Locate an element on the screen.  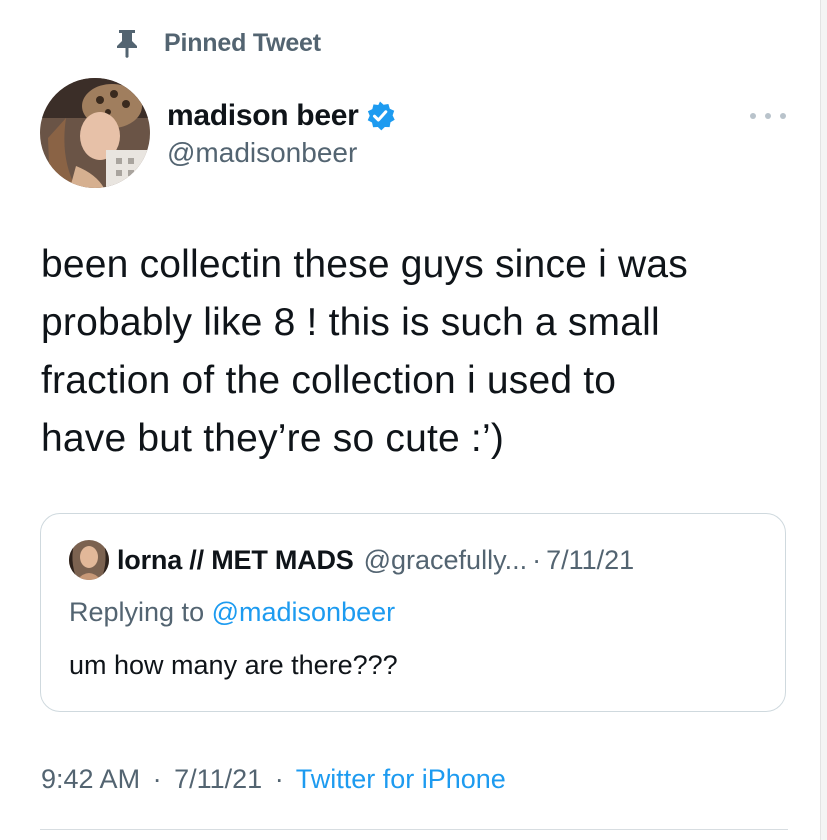
more-options-icon is located at coordinates (768, 116).